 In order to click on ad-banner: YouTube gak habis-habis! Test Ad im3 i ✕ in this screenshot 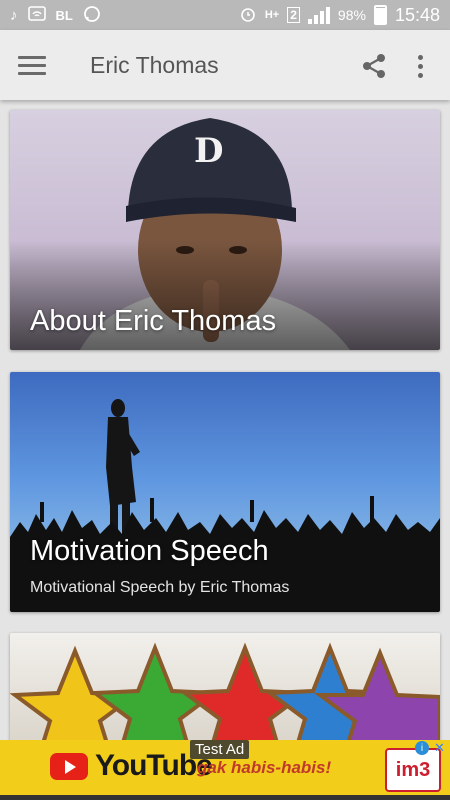, I will do `click(225, 767)`.